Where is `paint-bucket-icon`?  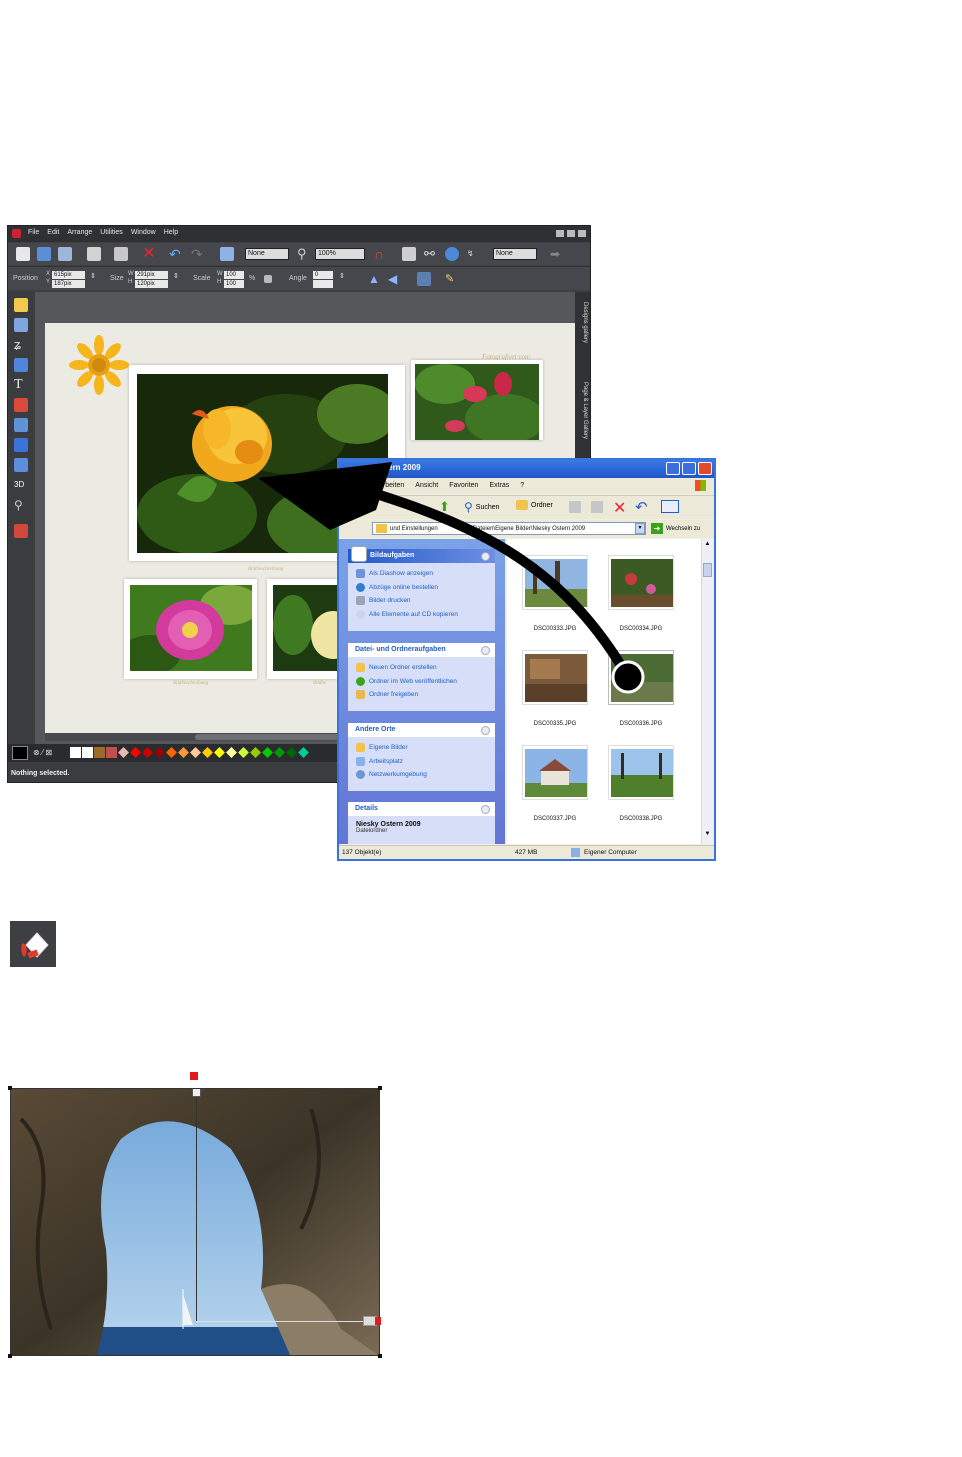 paint-bucket-icon is located at coordinates (35, 945).